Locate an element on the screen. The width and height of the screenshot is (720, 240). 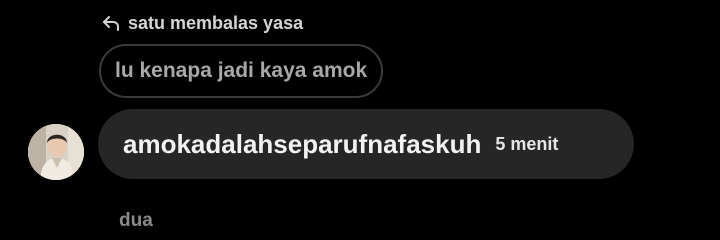
footer-label: dua is located at coordinates (136, 220).